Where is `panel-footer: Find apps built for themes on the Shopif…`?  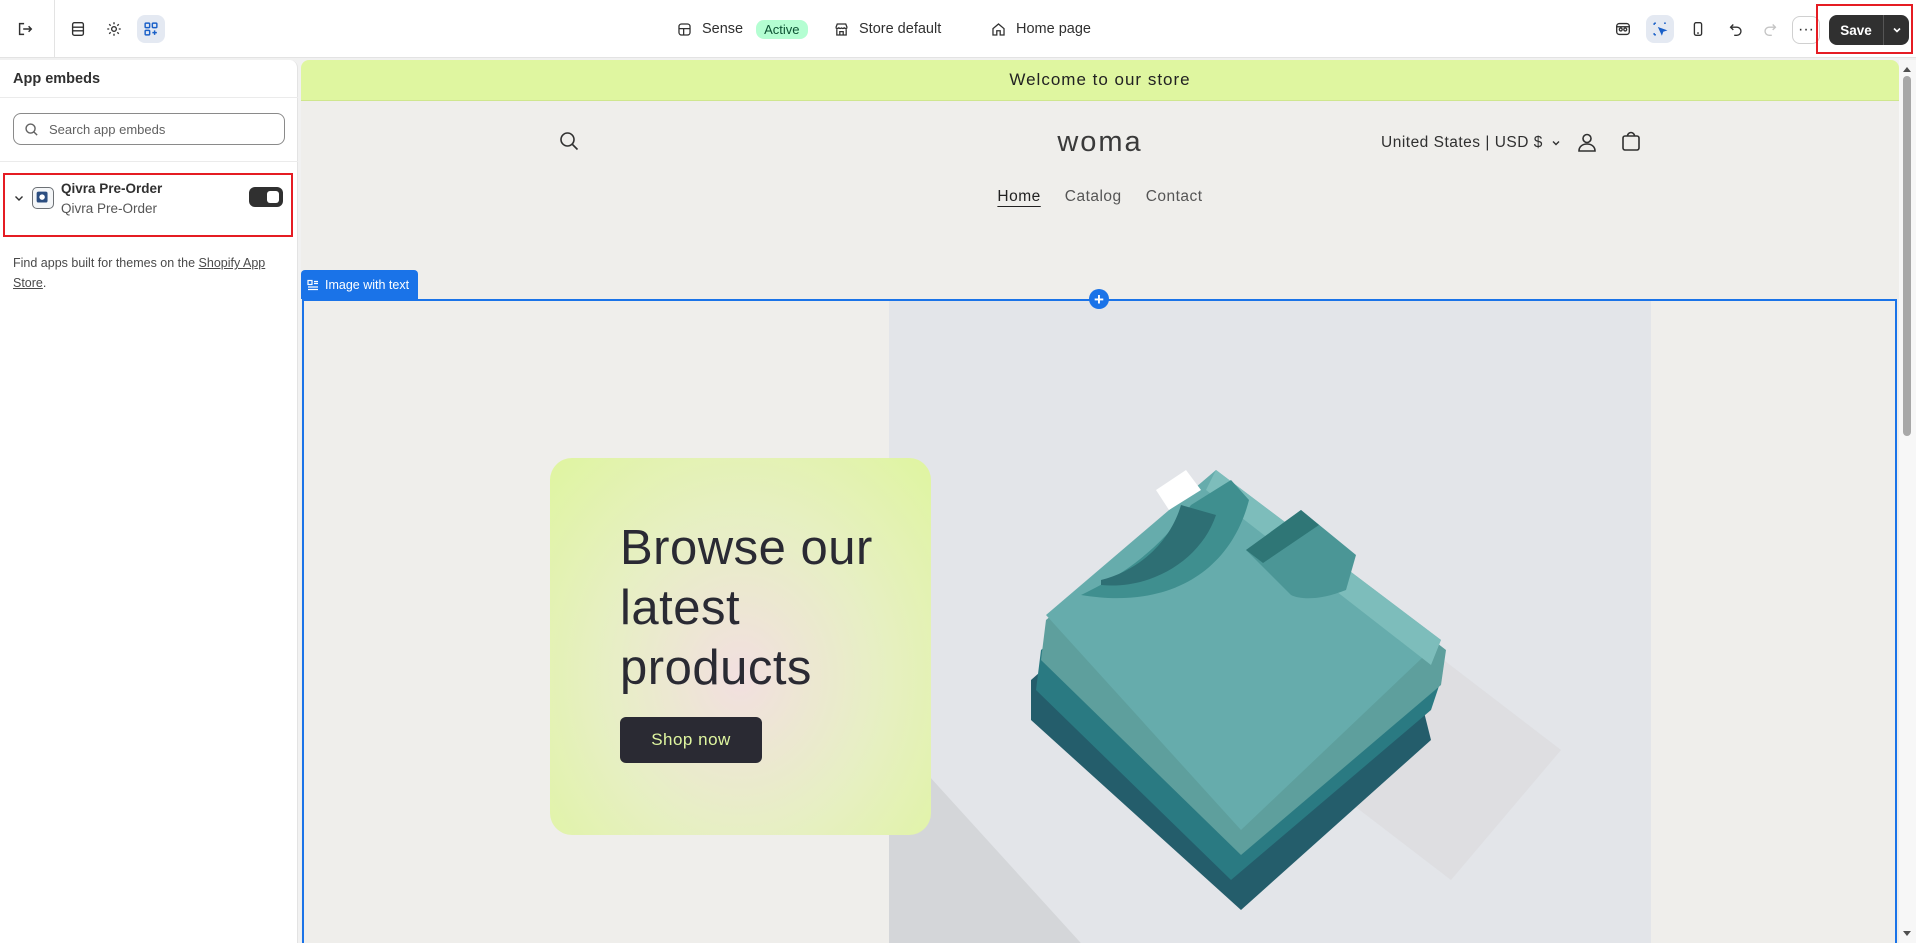
panel-footer: Find apps built for themes on the Shopif… is located at coordinates (148, 273).